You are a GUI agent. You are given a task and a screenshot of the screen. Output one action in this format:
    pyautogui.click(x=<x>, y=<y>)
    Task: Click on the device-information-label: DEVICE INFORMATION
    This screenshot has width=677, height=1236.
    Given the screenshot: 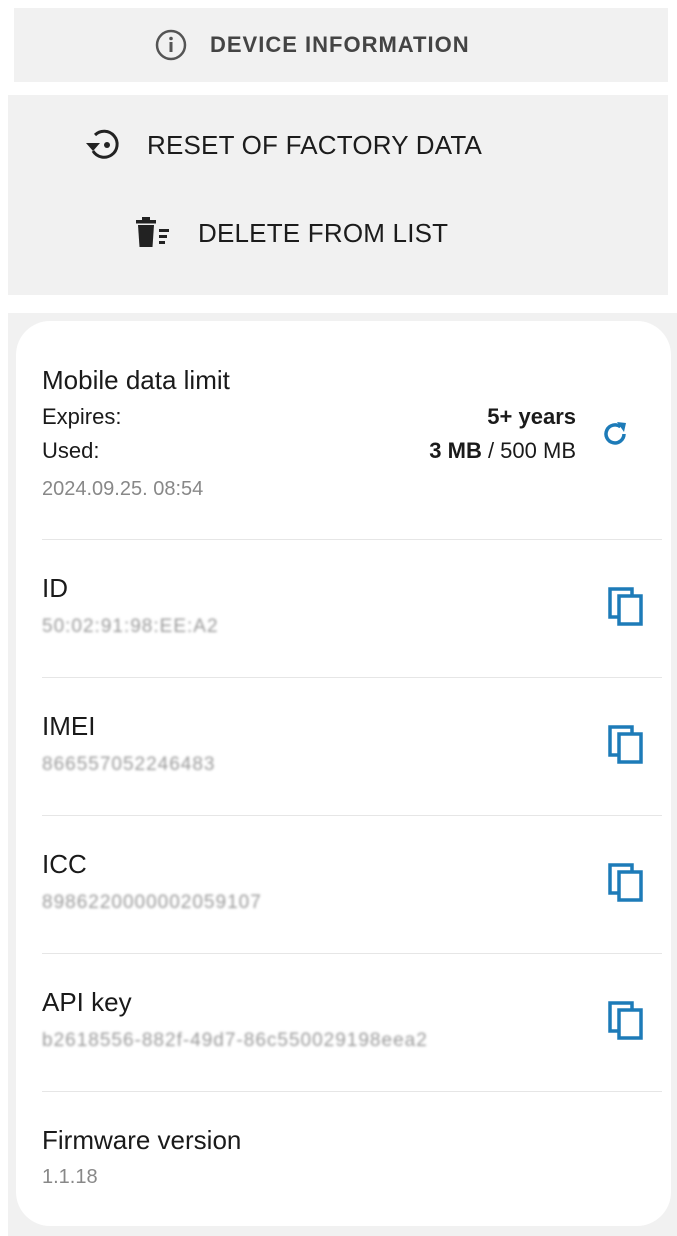 What is the action you would take?
    pyautogui.click(x=340, y=44)
    